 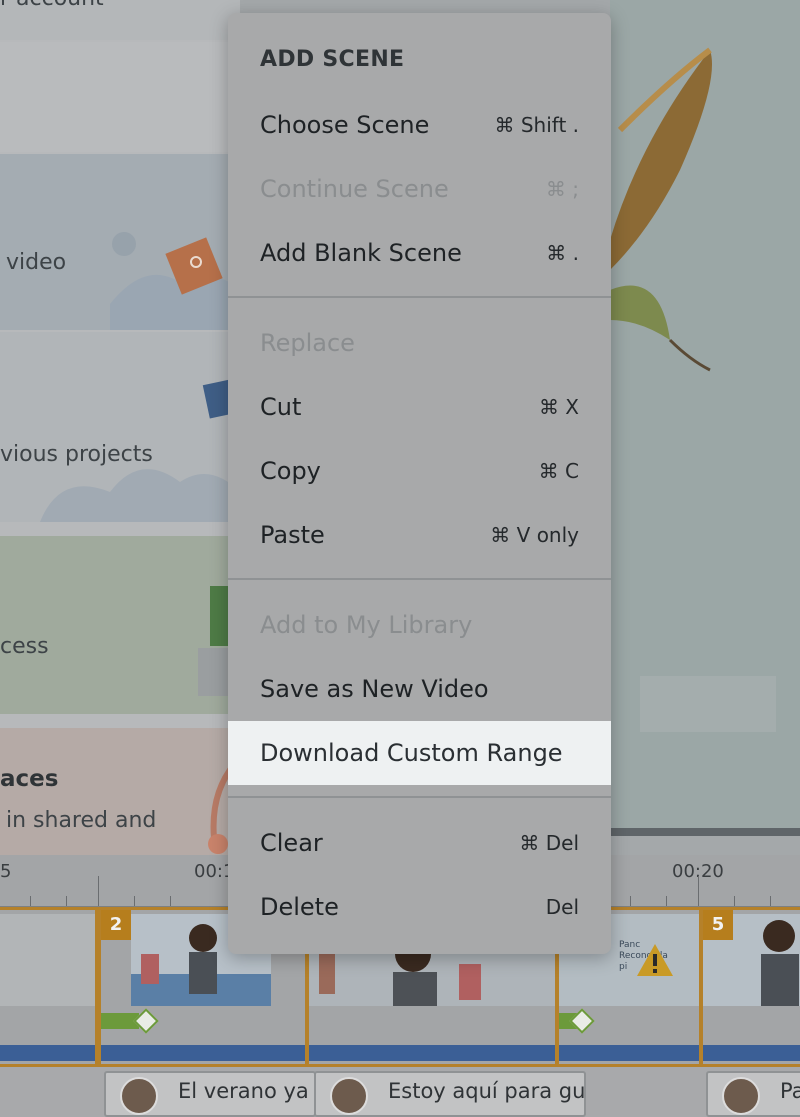 I want to click on caption-text: Pa, so click(x=790, y=1091).